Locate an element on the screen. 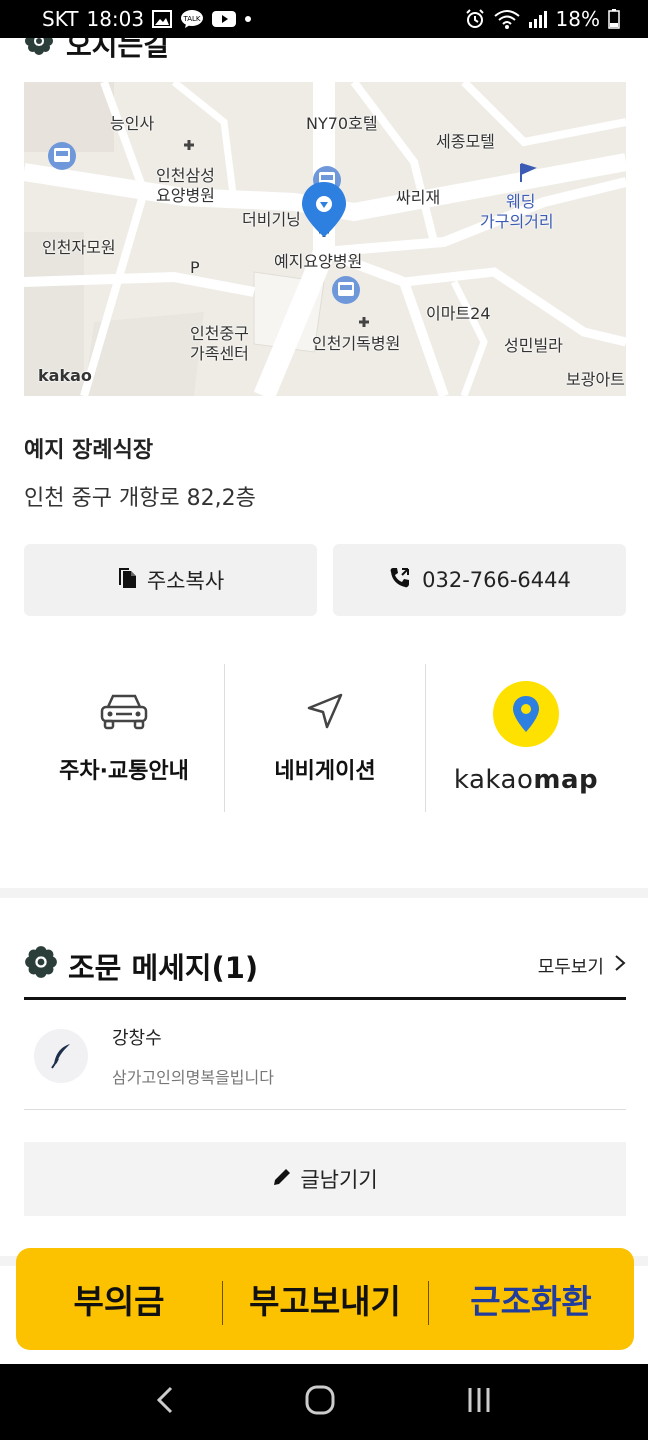 This screenshot has height=1440, width=648. map-label: 요양병원 is located at coordinates (185, 195).